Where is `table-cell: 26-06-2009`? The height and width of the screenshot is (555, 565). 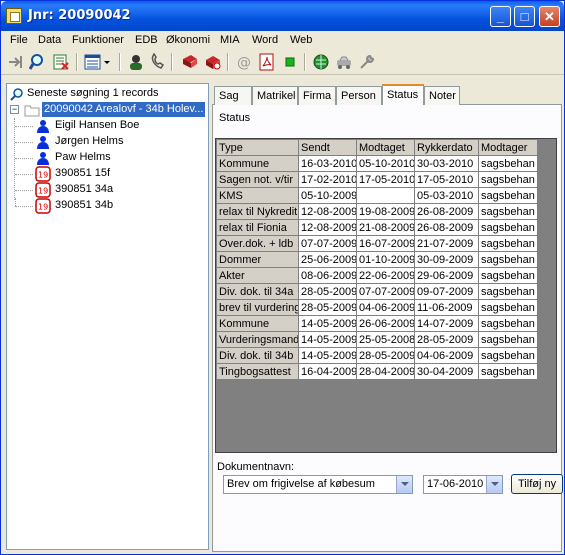 table-cell: 26-06-2009 is located at coordinates (385, 323).